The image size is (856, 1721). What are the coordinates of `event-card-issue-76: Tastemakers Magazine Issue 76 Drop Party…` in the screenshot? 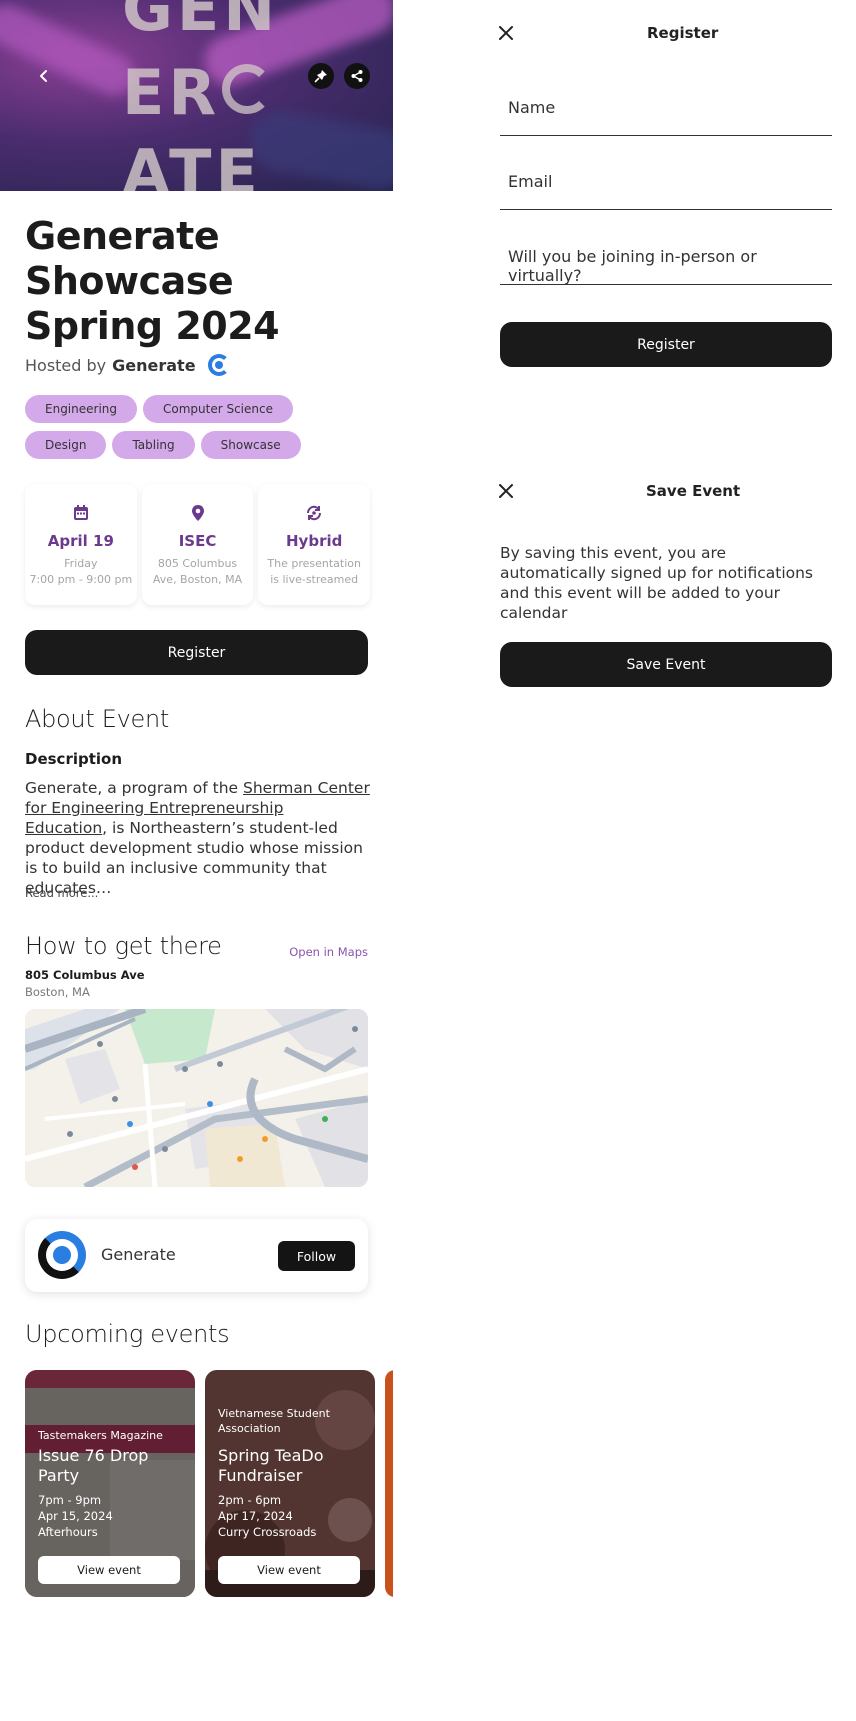 It's located at (110, 1483).